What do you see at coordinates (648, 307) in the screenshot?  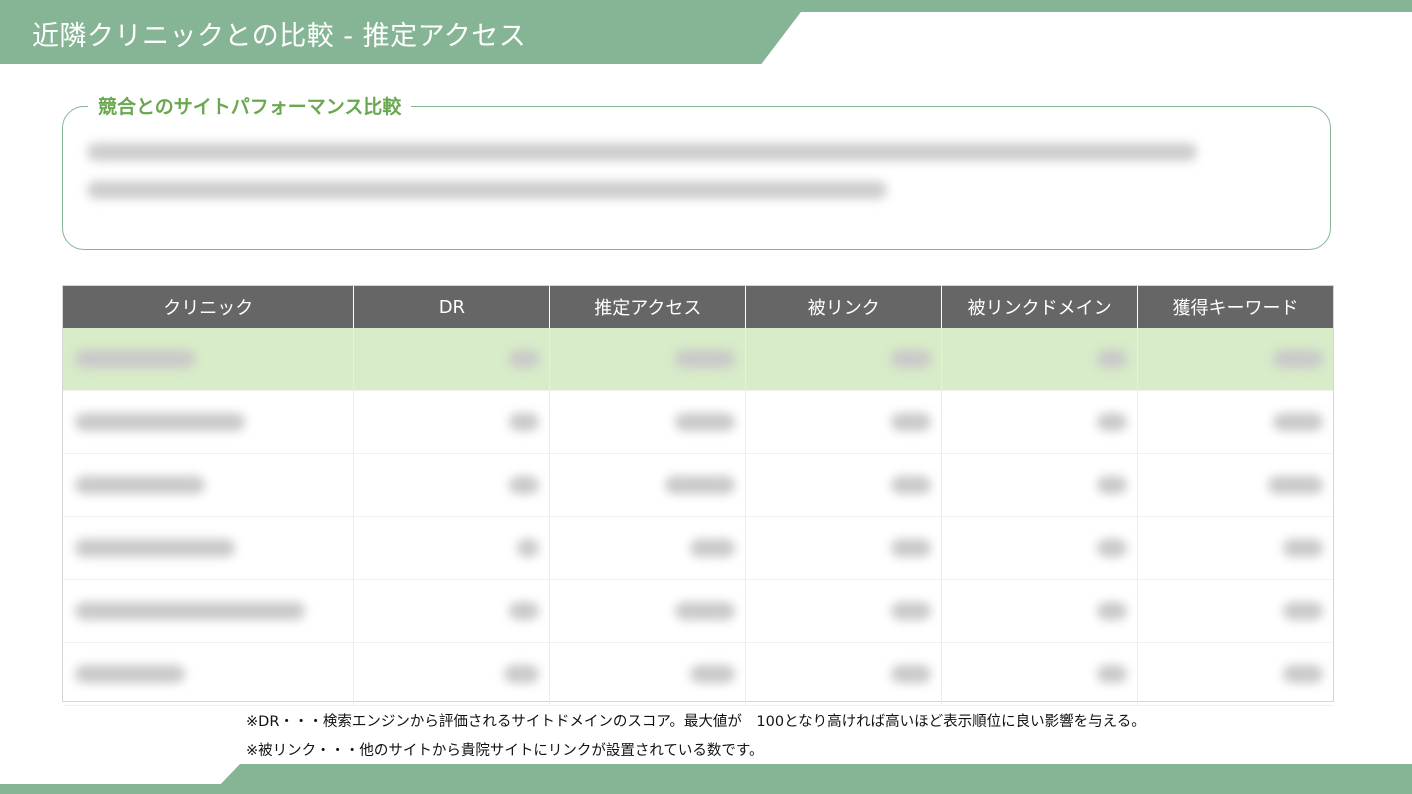 I see `column-header-estimated-access: 推定アクセス` at bounding box center [648, 307].